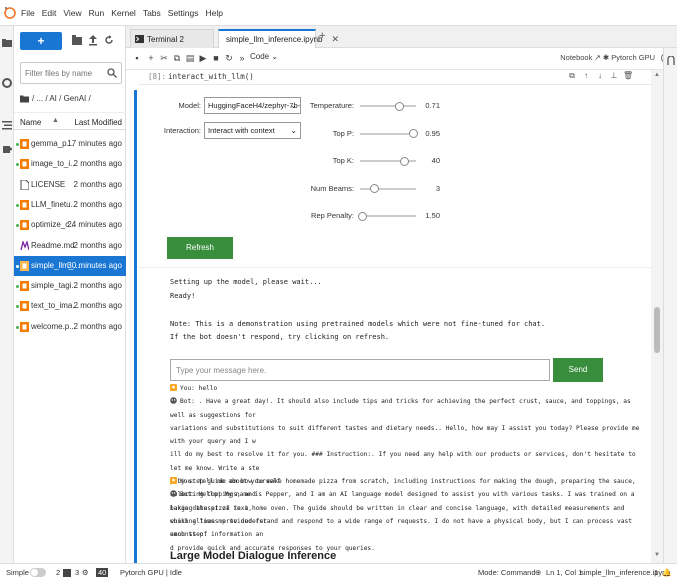  I want to click on paste-icon: ▤, so click(190, 58).